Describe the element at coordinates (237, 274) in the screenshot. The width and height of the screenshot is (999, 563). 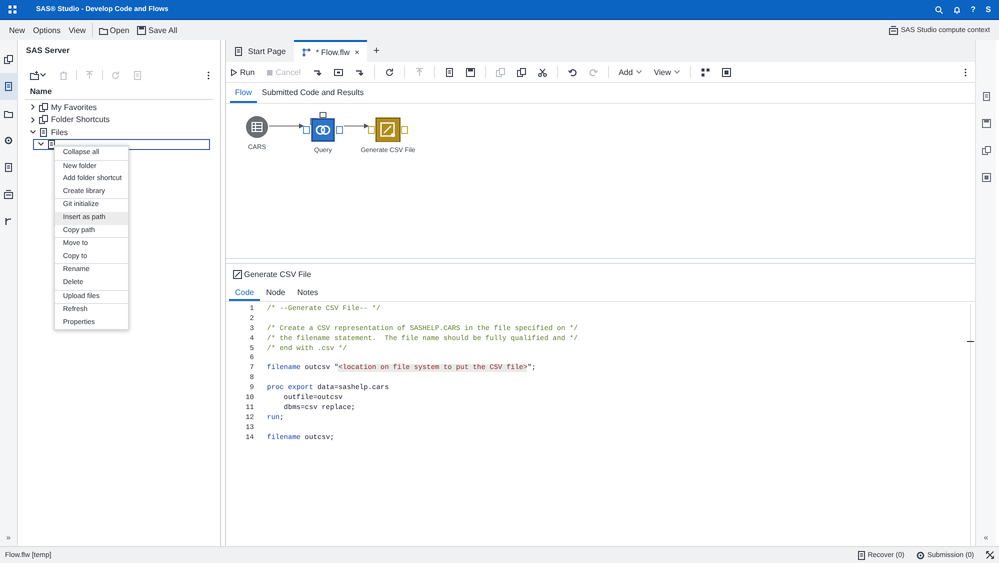
I see `export-icon` at that location.